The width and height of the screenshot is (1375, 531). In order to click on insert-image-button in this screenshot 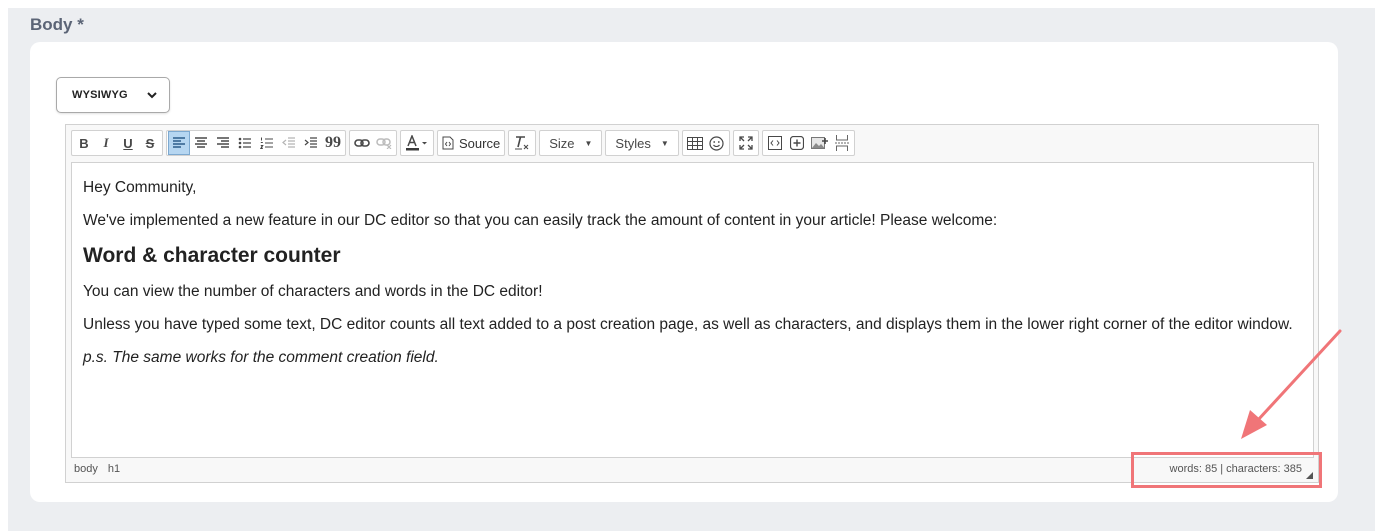, I will do `click(819, 143)`.